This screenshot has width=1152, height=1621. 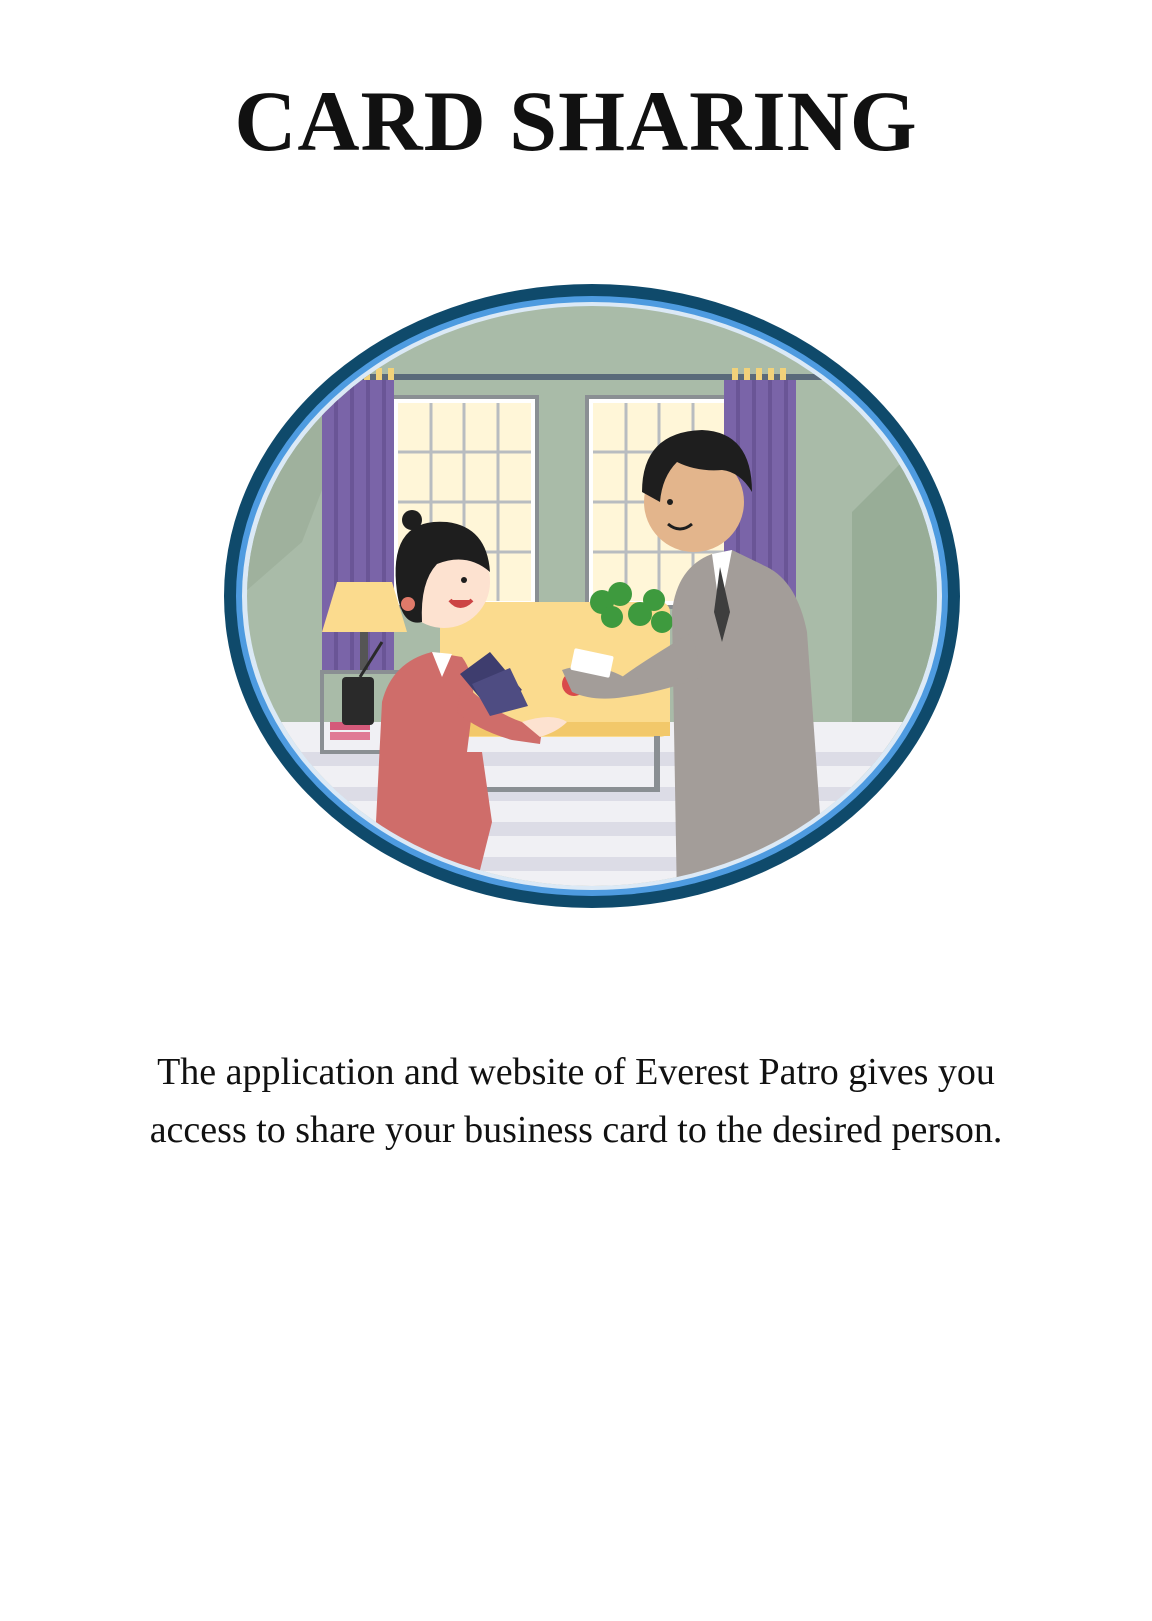 What do you see at coordinates (358, 701) in the screenshot?
I see `handbag` at bounding box center [358, 701].